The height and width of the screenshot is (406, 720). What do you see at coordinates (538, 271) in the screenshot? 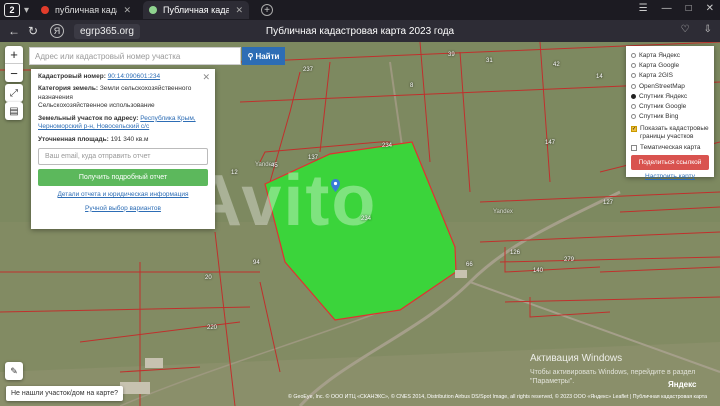
I see `parcel-label: 140` at bounding box center [538, 271].